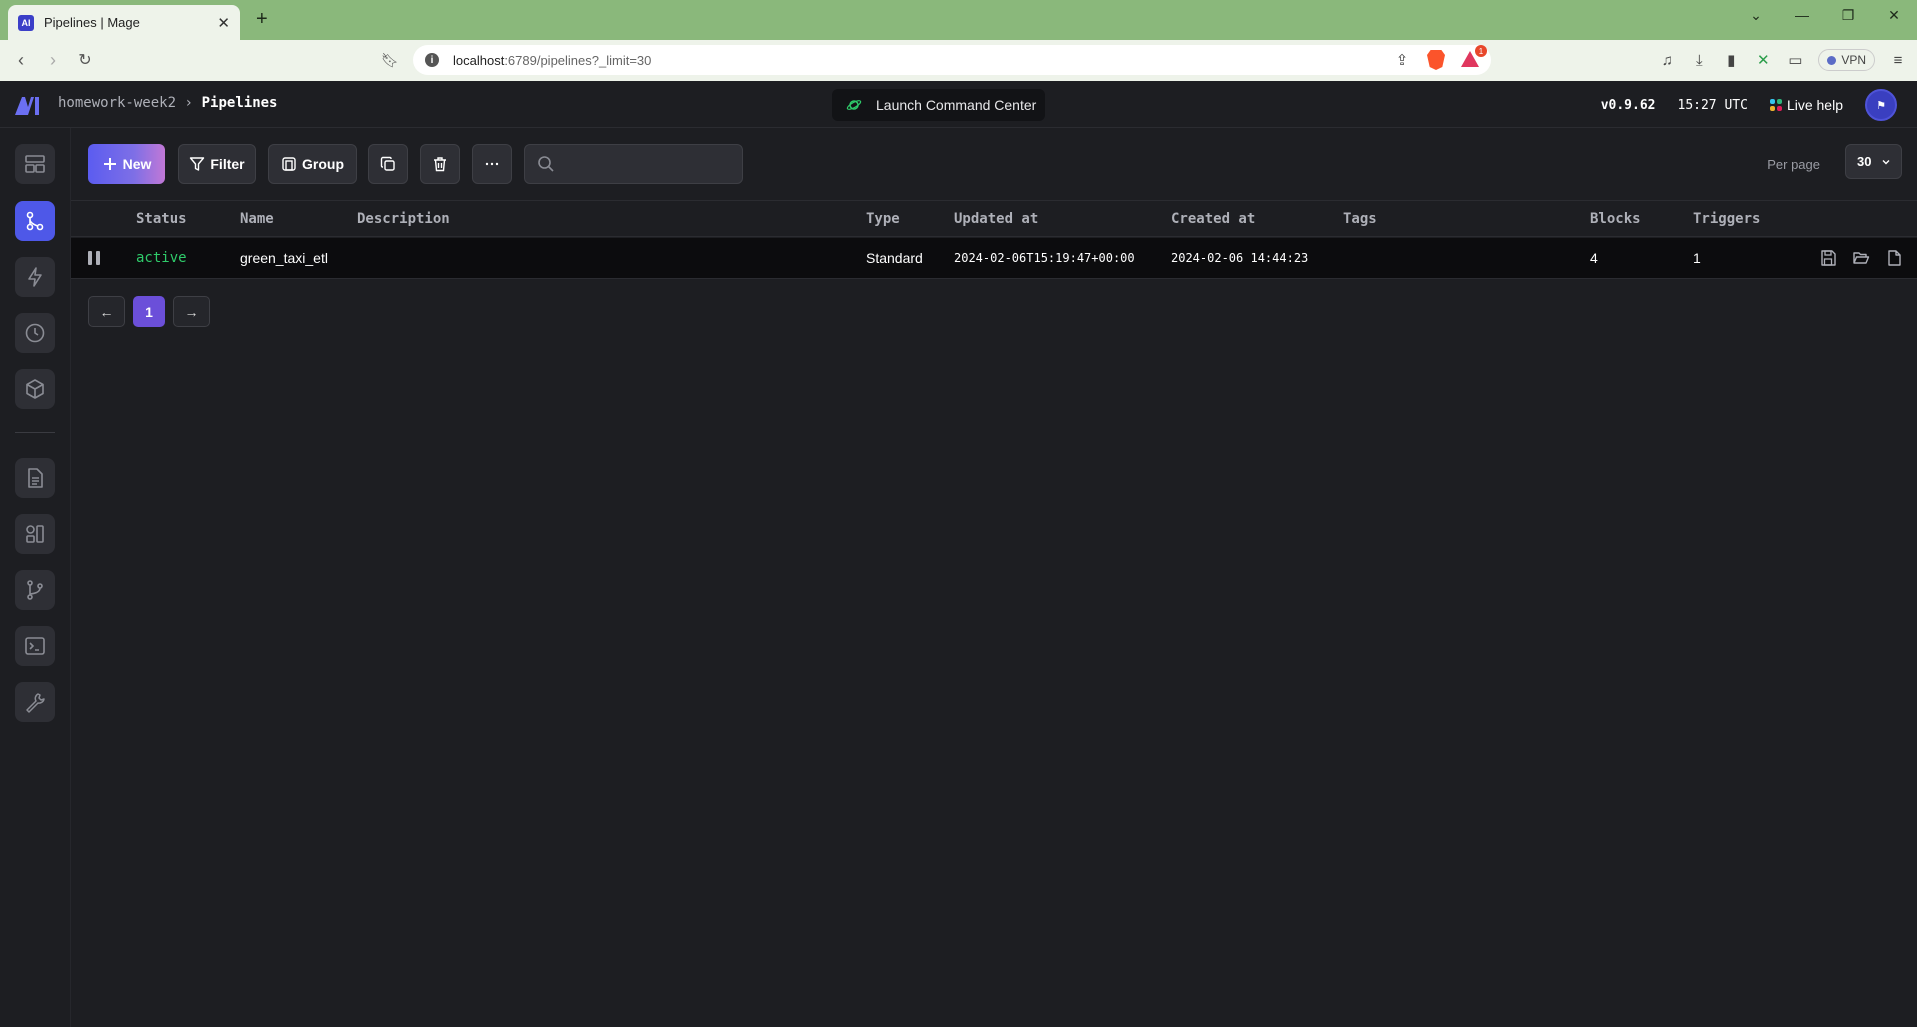 This screenshot has height=1027, width=1917. Describe the element at coordinates (106, 311) in the screenshot. I see `previous-page-button: ←` at that location.